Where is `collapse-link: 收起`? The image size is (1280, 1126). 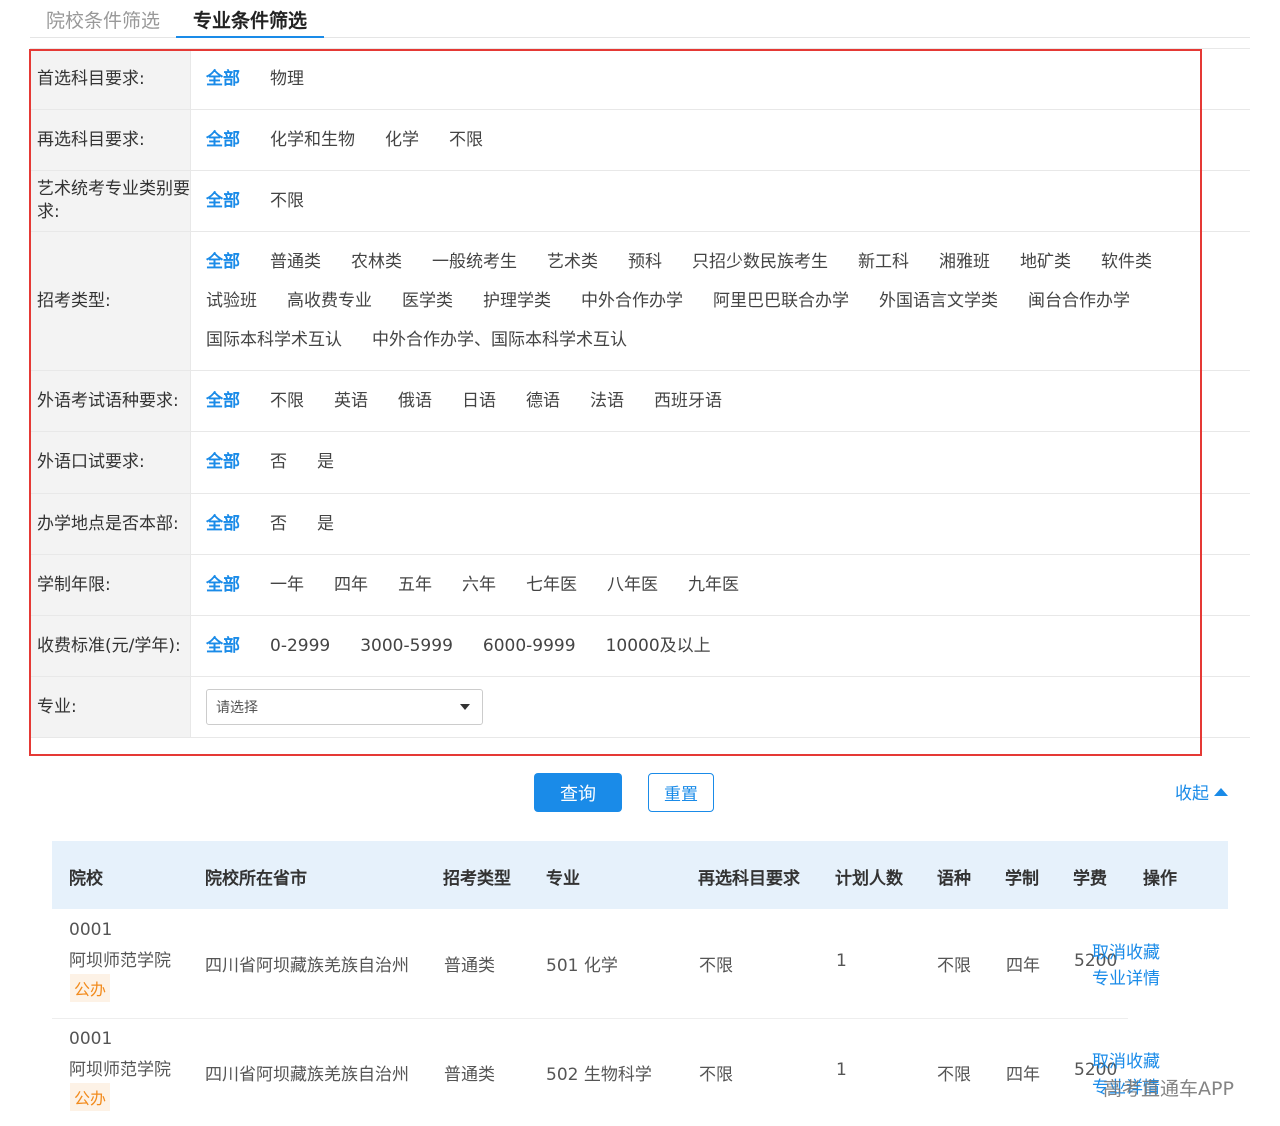
collapse-link: 收起 is located at coordinates (1201, 791).